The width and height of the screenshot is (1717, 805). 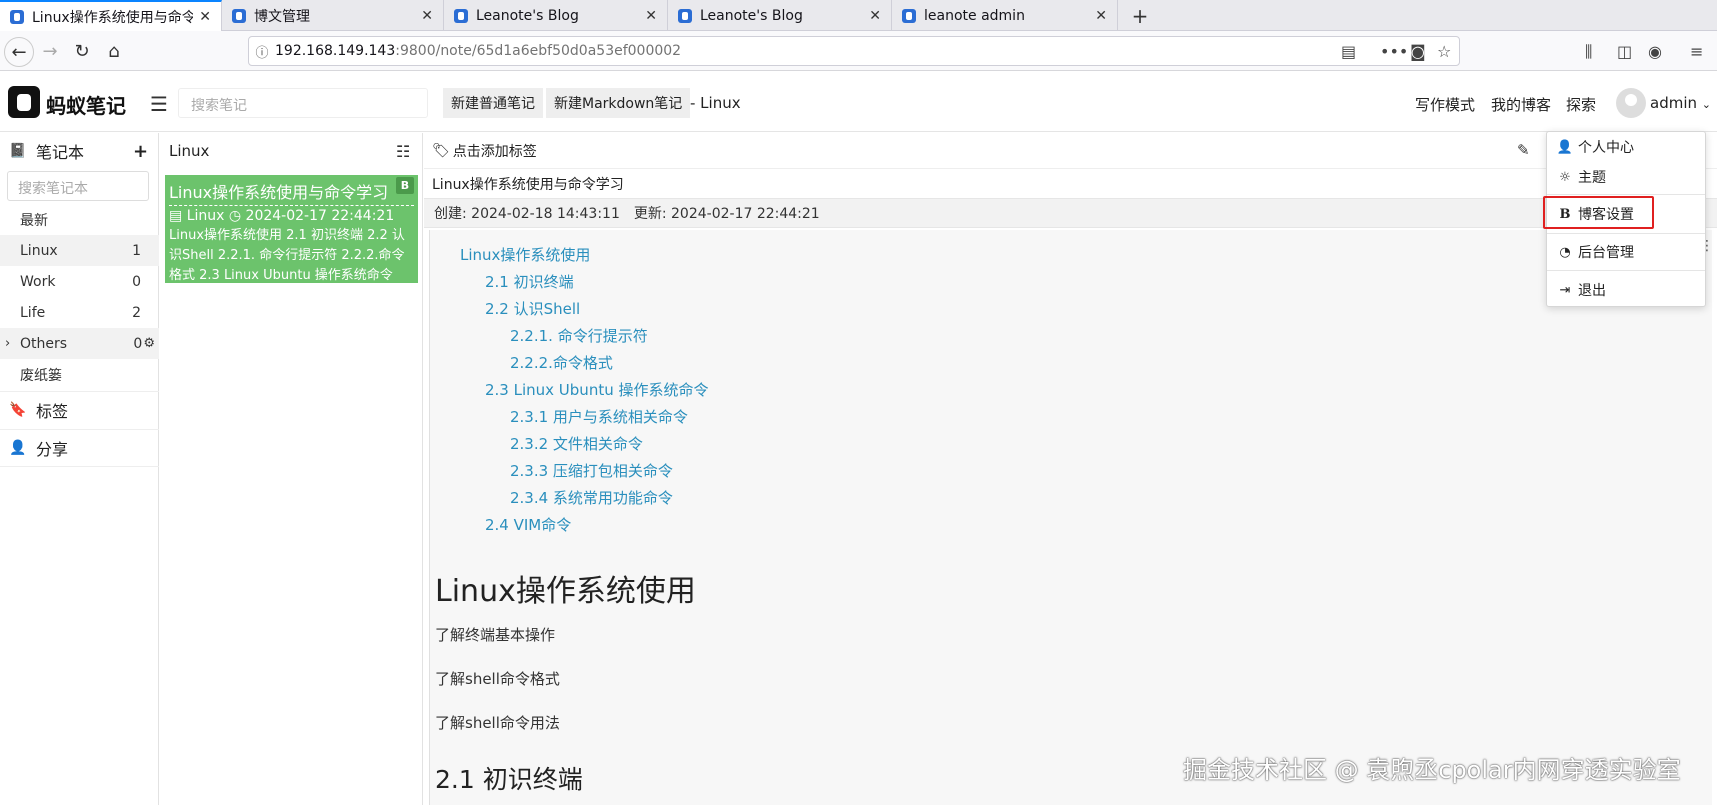 What do you see at coordinates (527, 15) in the screenshot?
I see `tab-label: Leanote's Blog` at bounding box center [527, 15].